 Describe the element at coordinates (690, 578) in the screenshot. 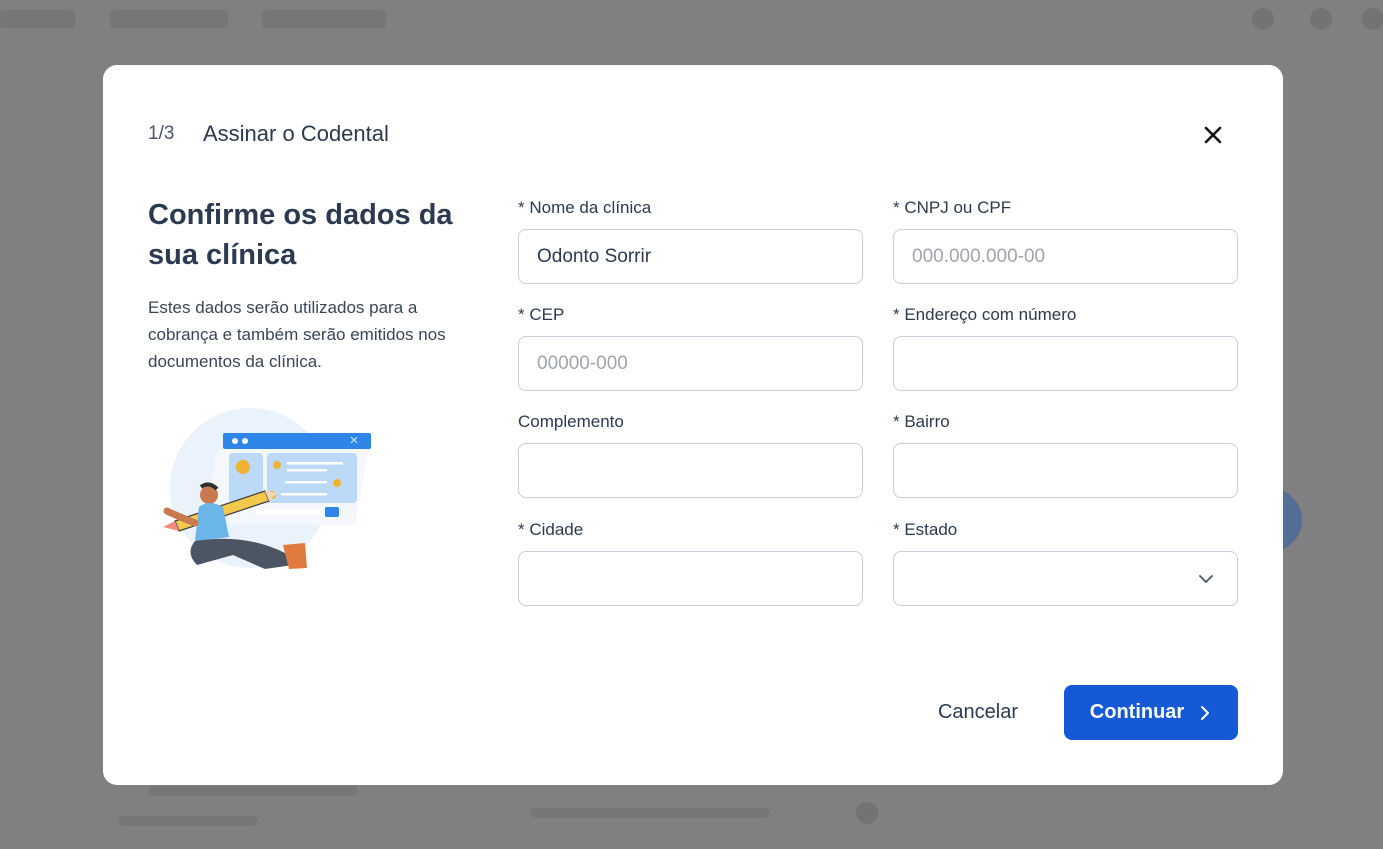

I see `city-input` at that location.